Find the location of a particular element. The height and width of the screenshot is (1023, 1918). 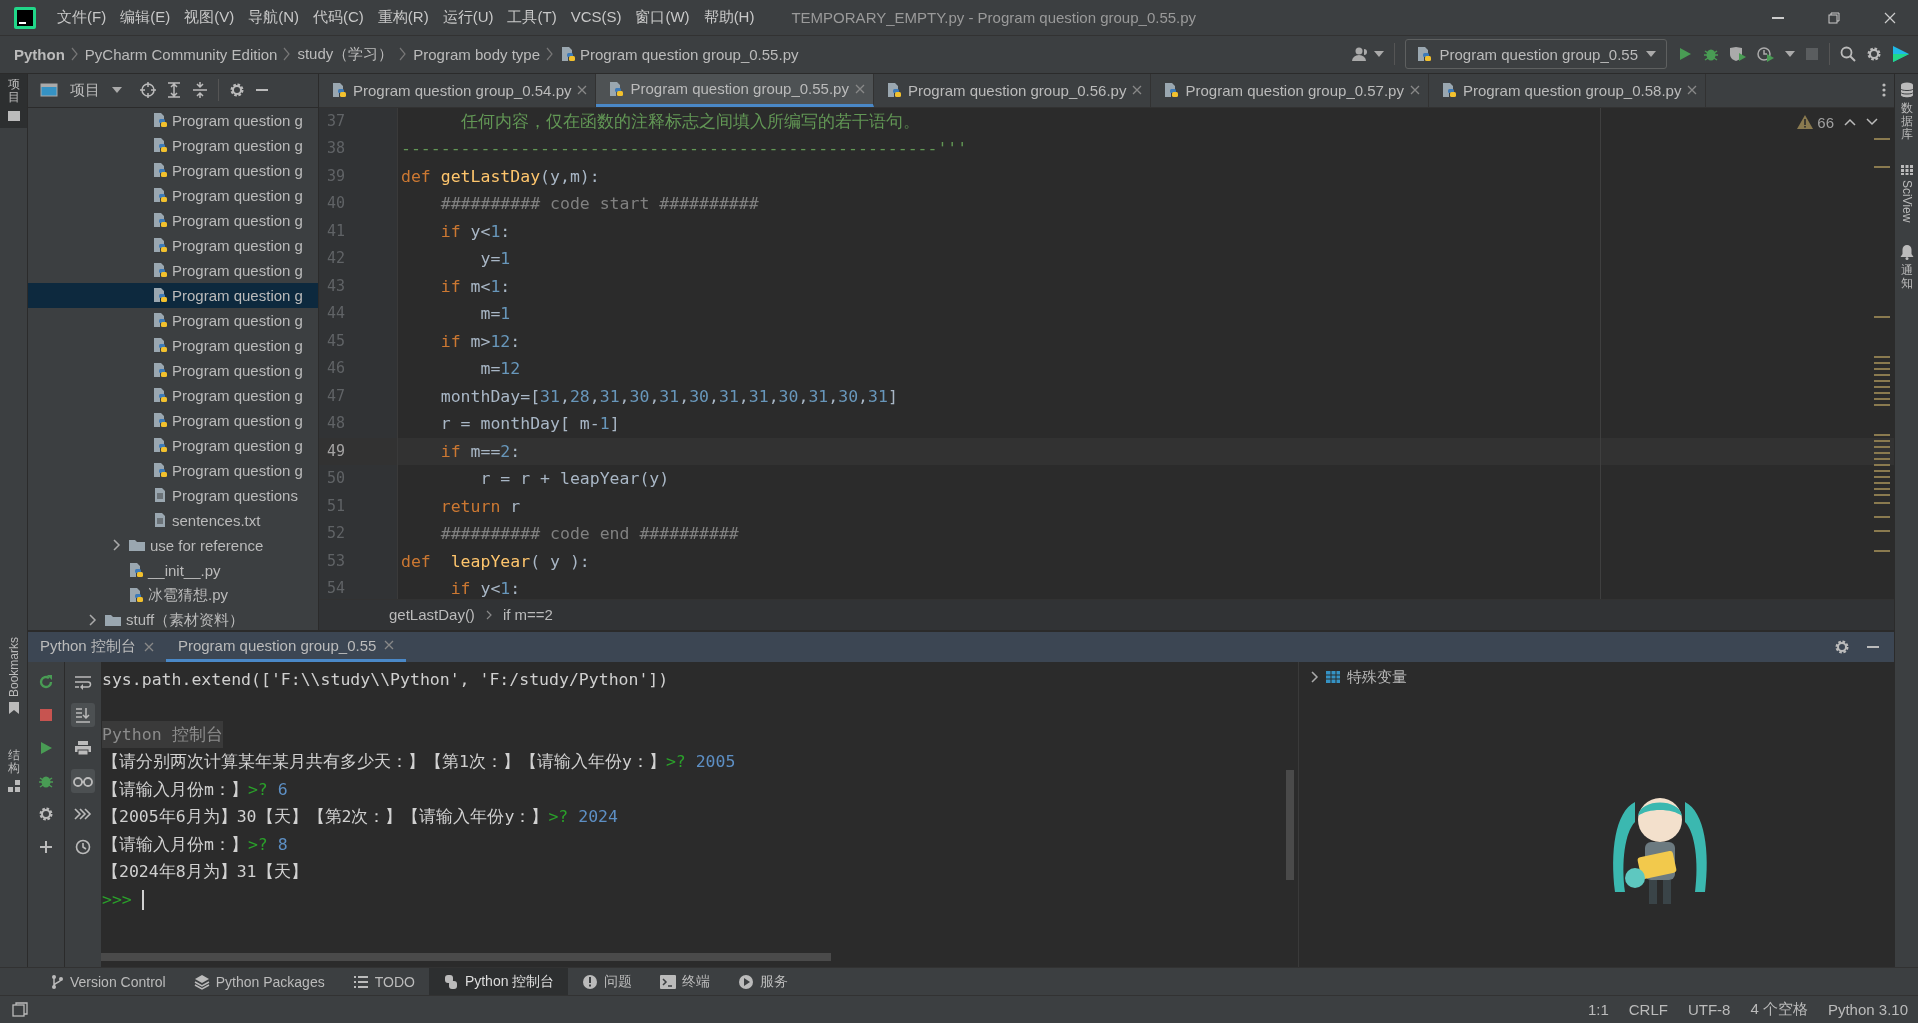

tree-item: sentences.txt is located at coordinates (173, 520).